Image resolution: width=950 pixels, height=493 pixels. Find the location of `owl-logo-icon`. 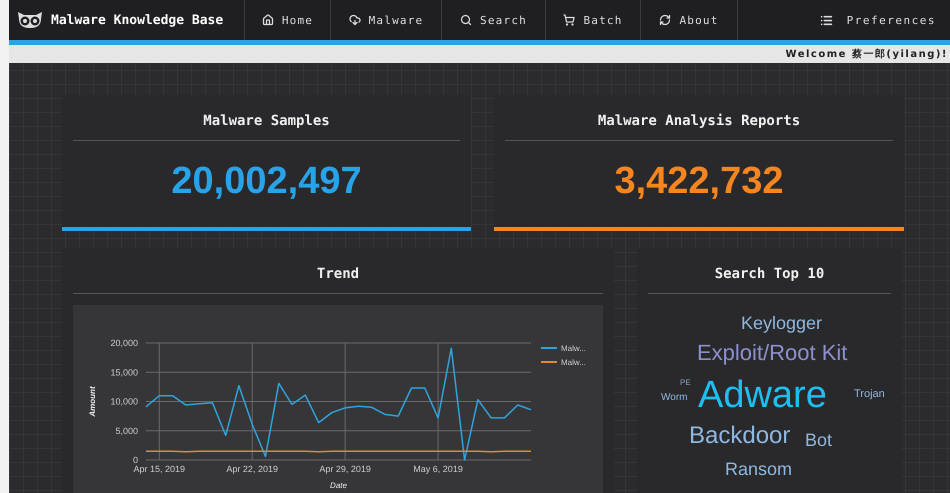

owl-logo-icon is located at coordinates (30, 20).